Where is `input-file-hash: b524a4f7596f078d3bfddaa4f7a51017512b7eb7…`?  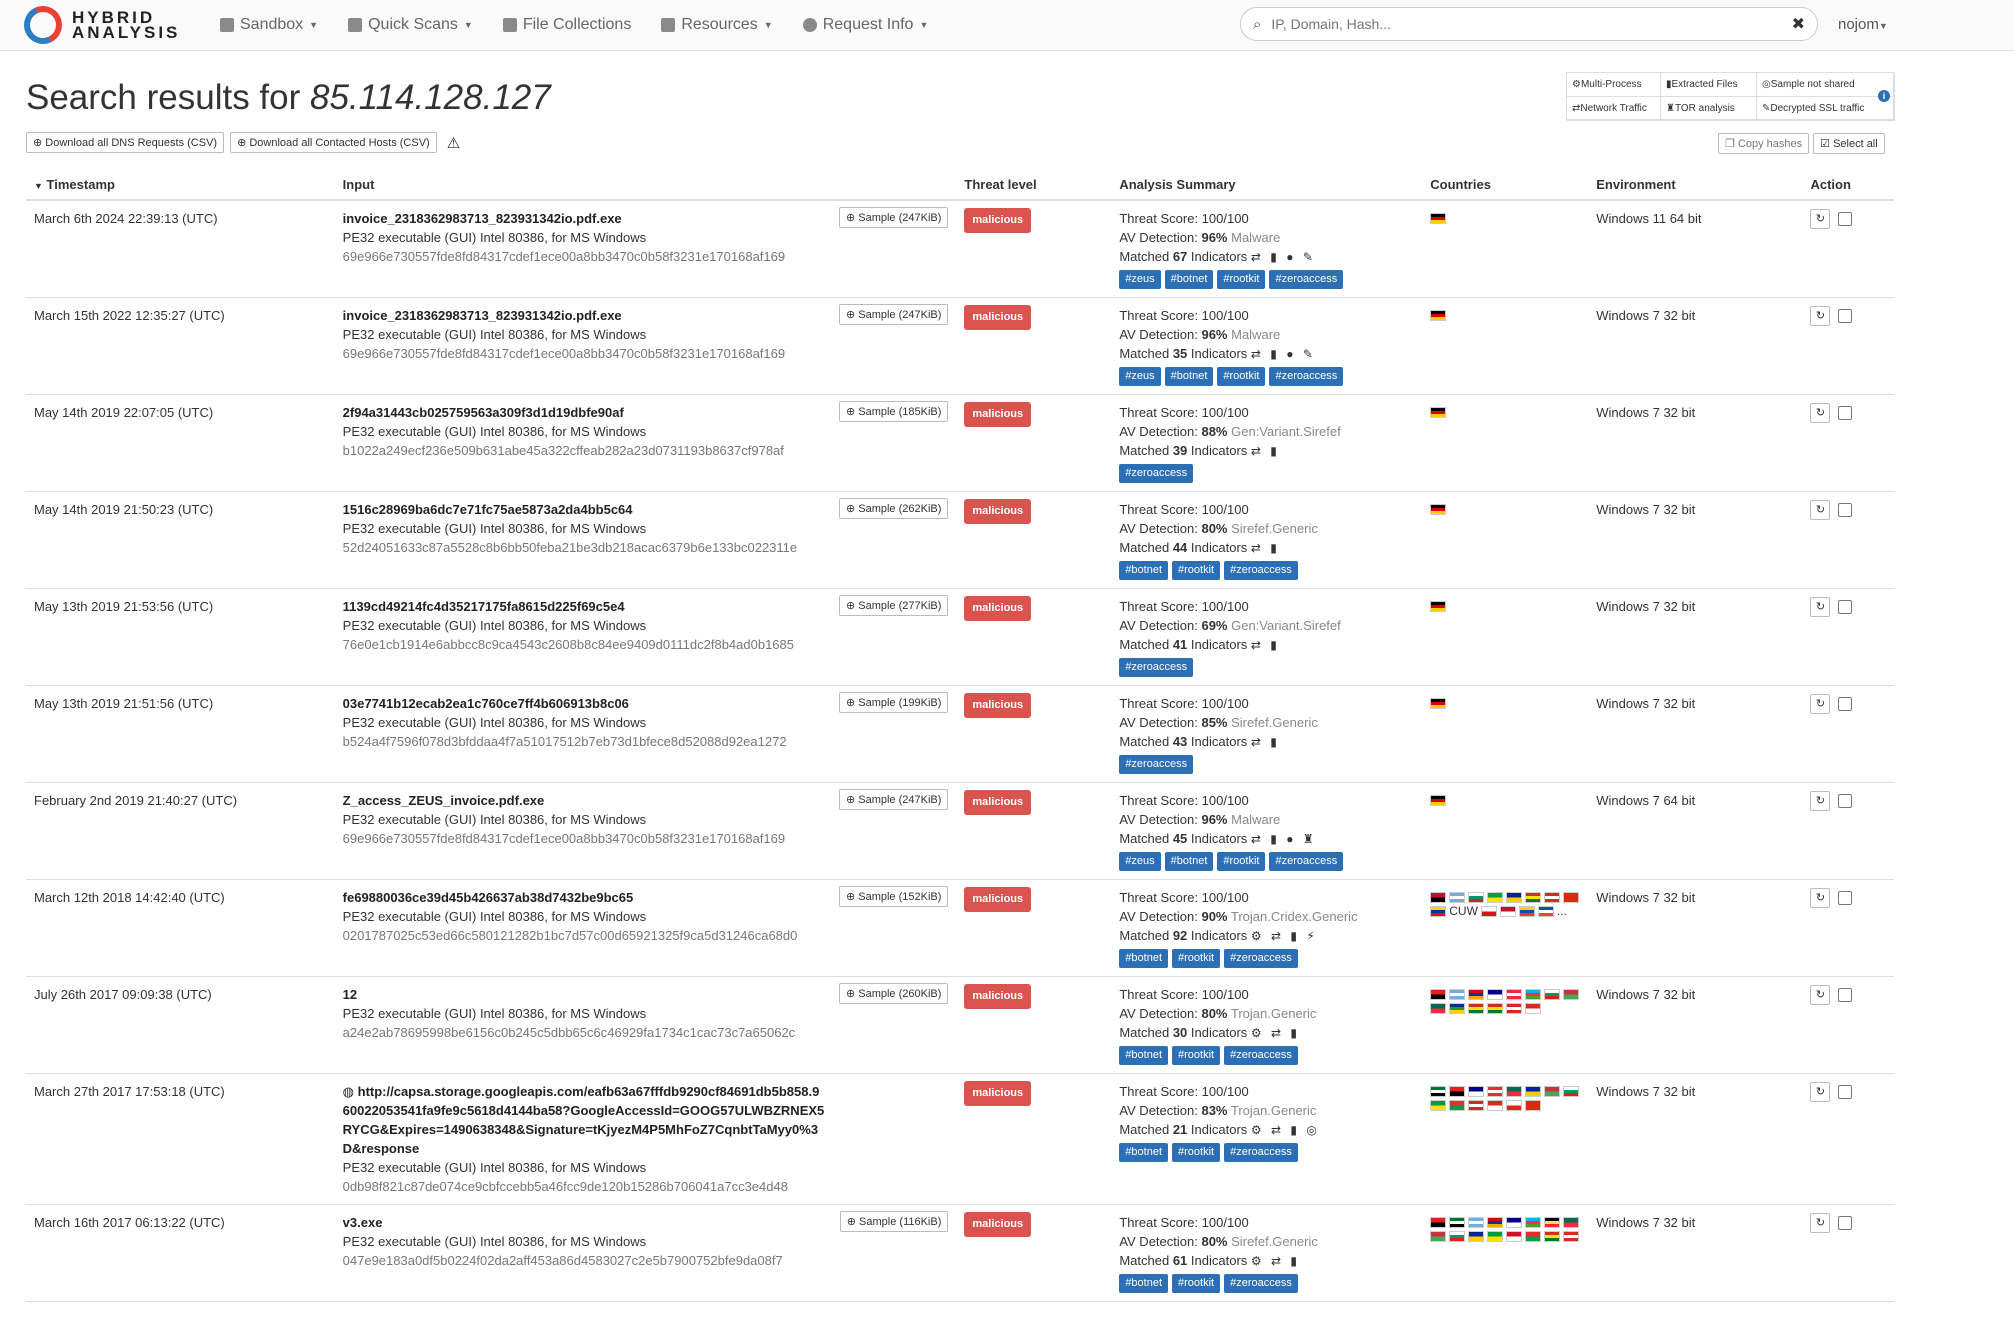 input-file-hash: b524a4f7596f078d3bfddaa4f7a51017512b7eb7… is located at coordinates (646, 741).